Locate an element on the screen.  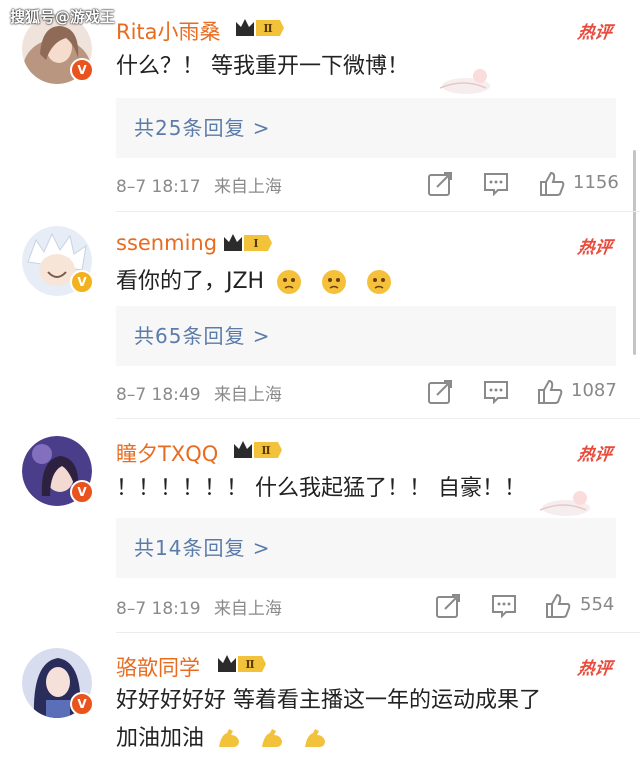
comment-meta: 8–7 18:49 来自上海 is located at coordinates (199, 392).